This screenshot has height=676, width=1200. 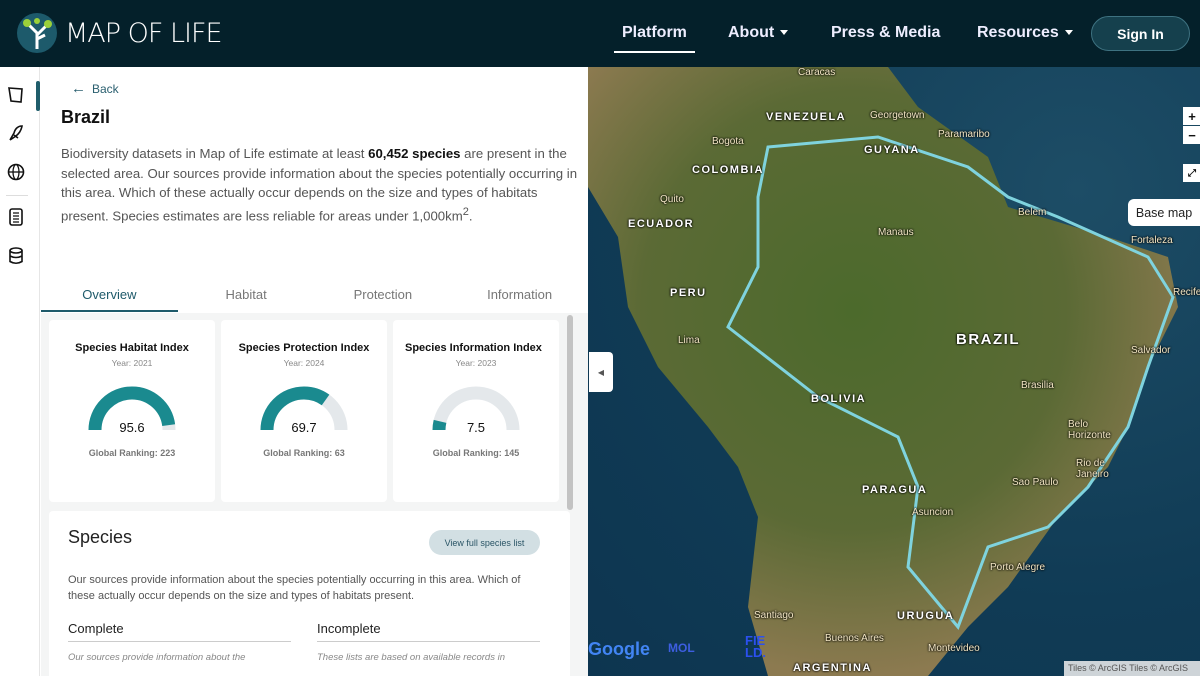 I want to click on database-icon, so click(x=16, y=256).